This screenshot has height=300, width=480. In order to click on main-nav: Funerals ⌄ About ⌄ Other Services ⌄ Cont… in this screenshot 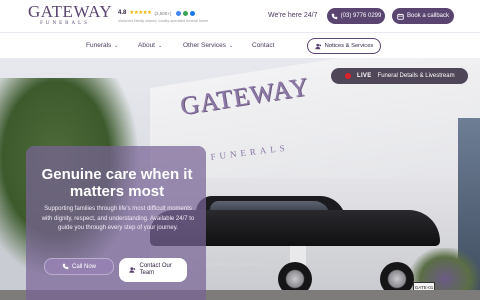, I will do `click(240, 45)`.